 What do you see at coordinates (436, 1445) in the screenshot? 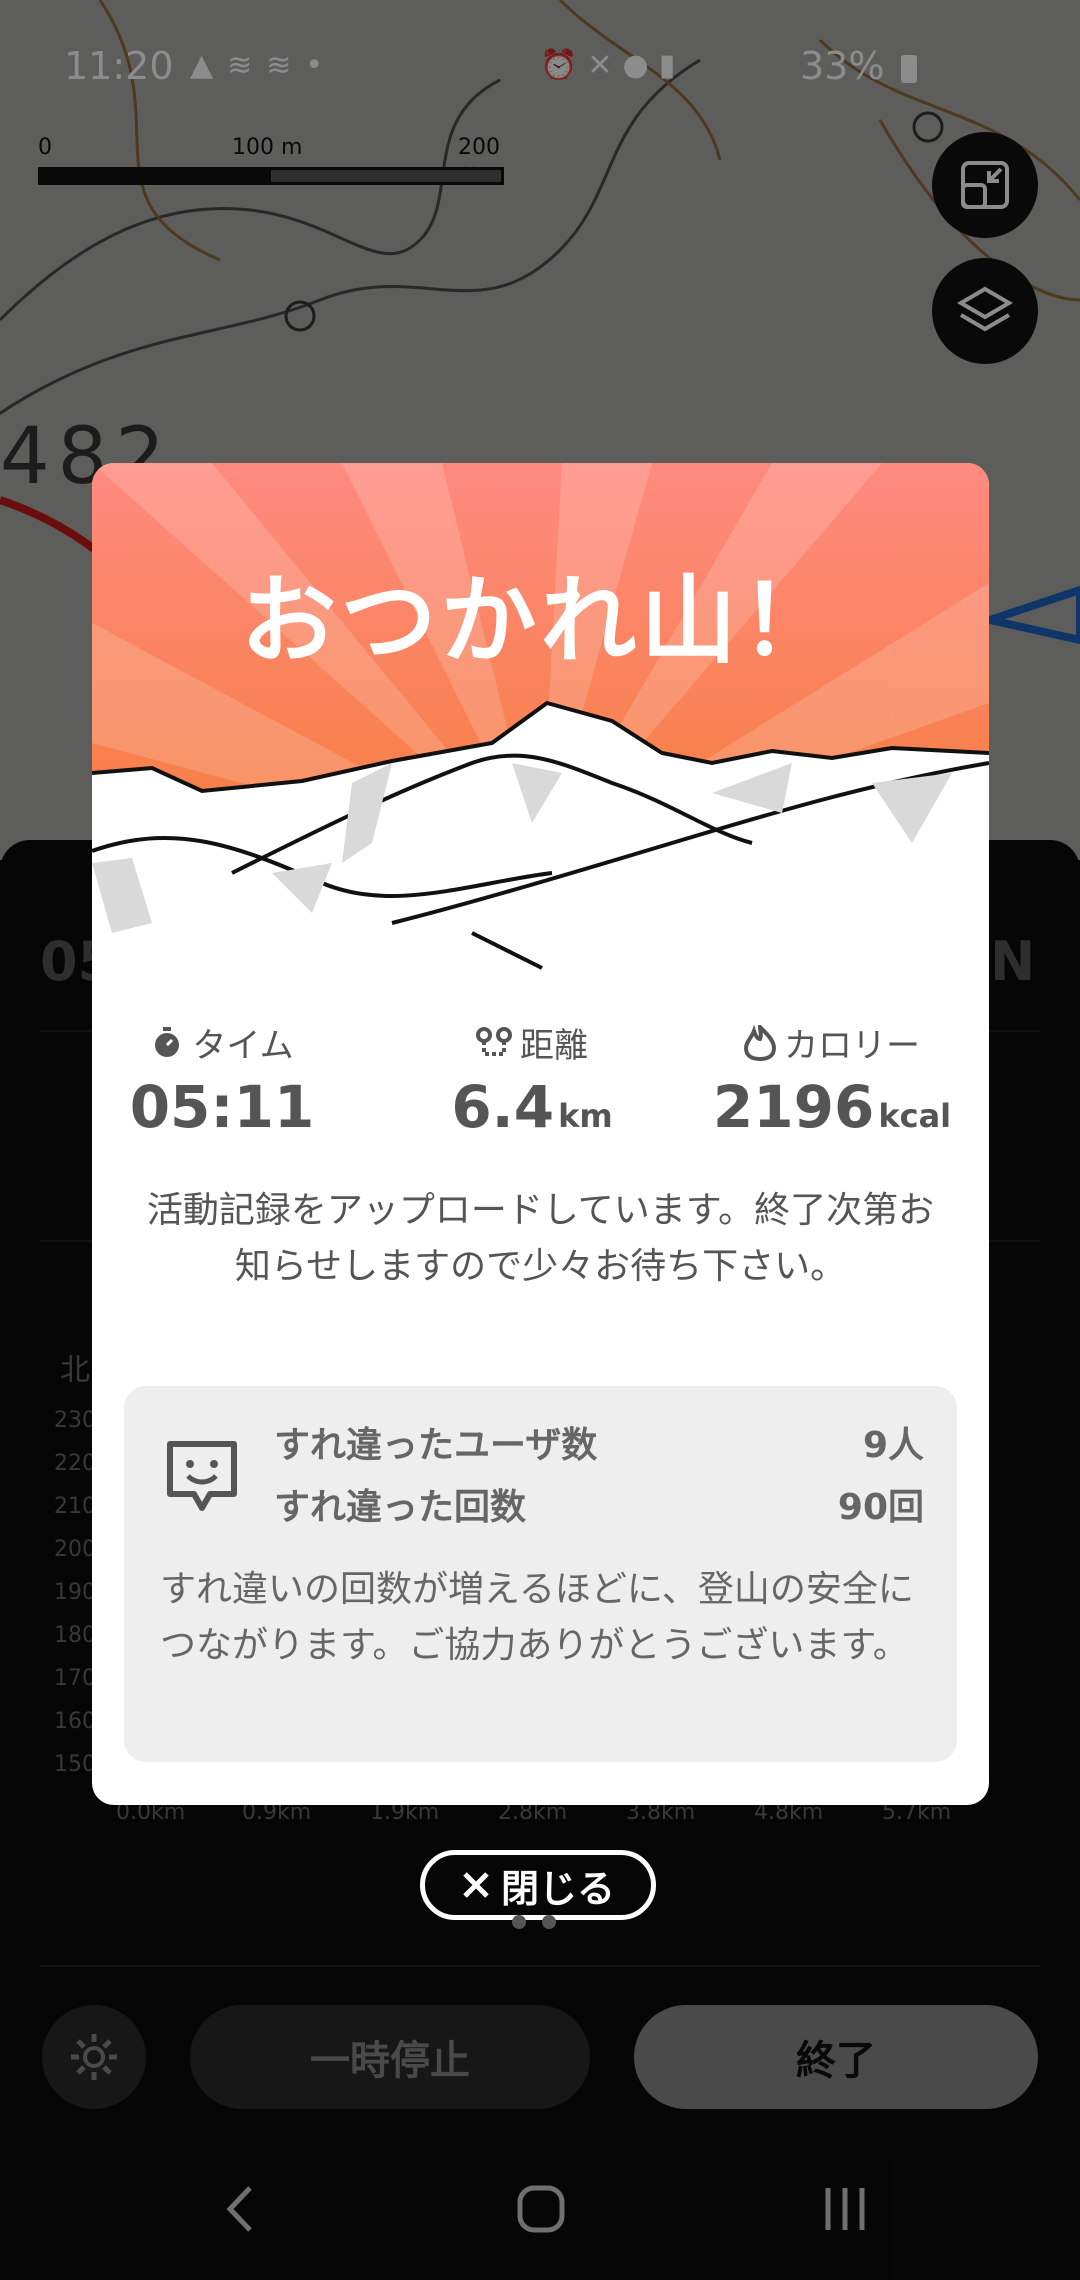
I see `passing-users-label: すれ違ったユーザ数` at bounding box center [436, 1445].